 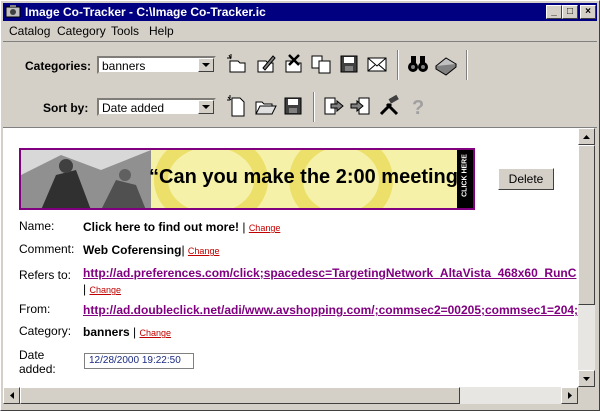 I want to click on arrow-left-icon, so click(x=12, y=395).